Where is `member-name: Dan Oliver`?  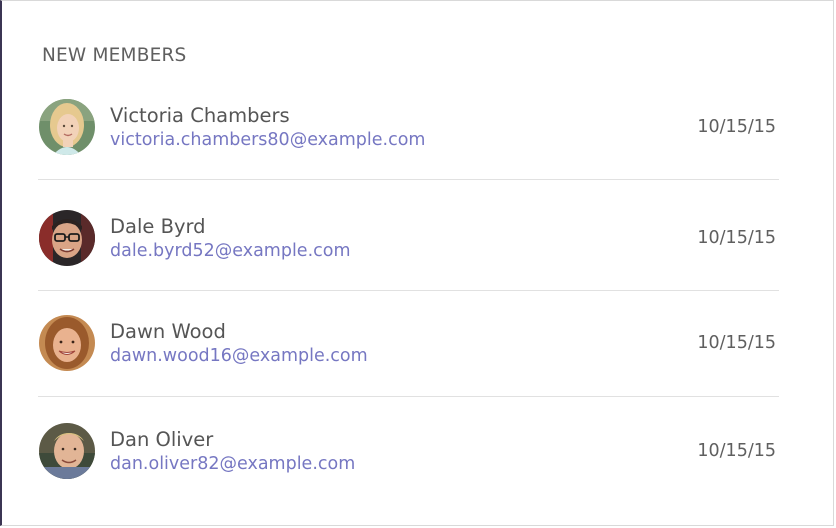 member-name: Dan Oliver is located at coordinates (162, 439).